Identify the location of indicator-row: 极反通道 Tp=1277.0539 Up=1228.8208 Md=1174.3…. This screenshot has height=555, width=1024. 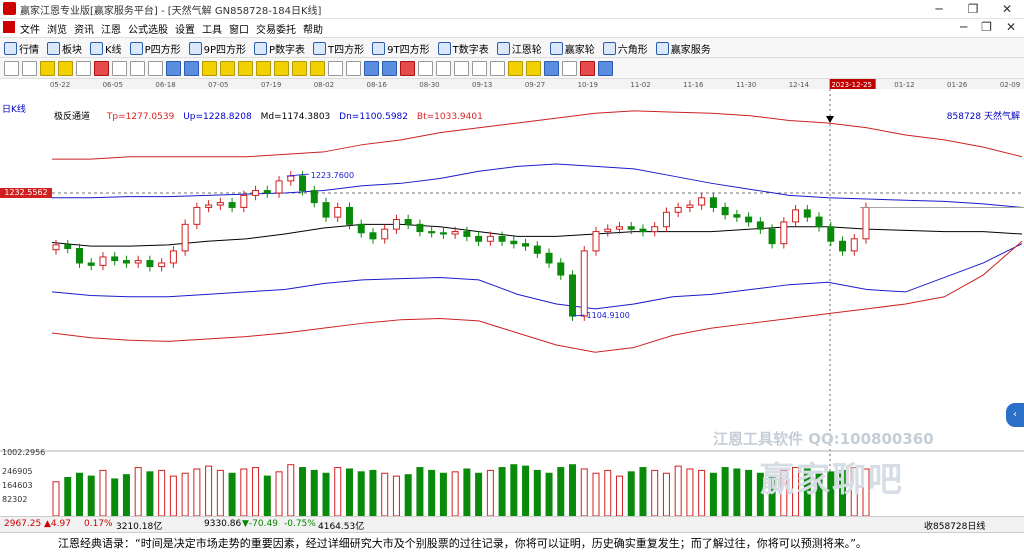
(268, 115).